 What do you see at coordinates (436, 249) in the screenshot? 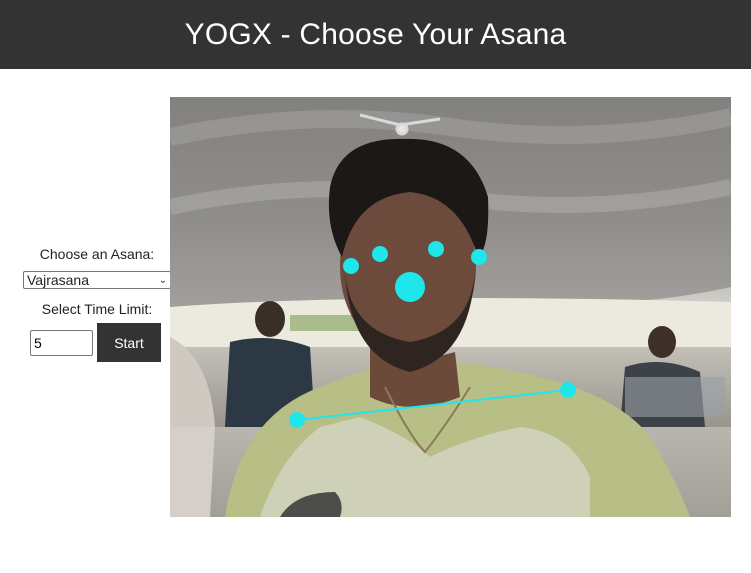
I see `keypoint-left-eye` at bounding box center [436, 249].